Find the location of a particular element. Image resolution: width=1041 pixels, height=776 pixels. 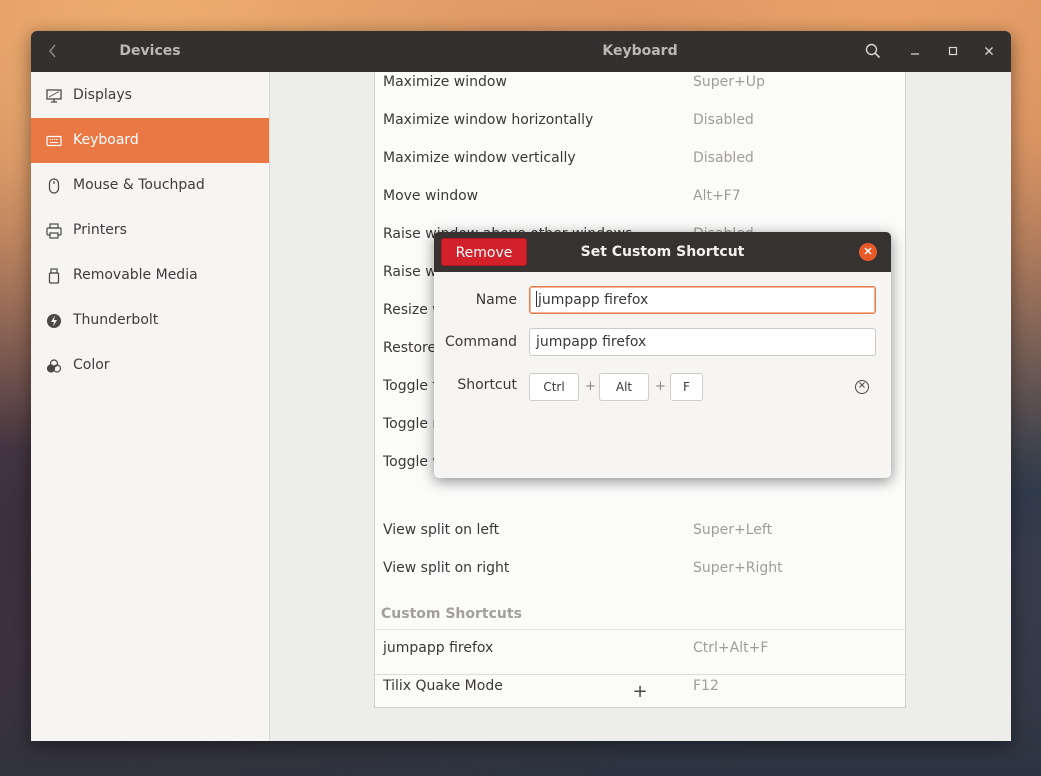

dialog-close-button is located at coordinates (868, 252).